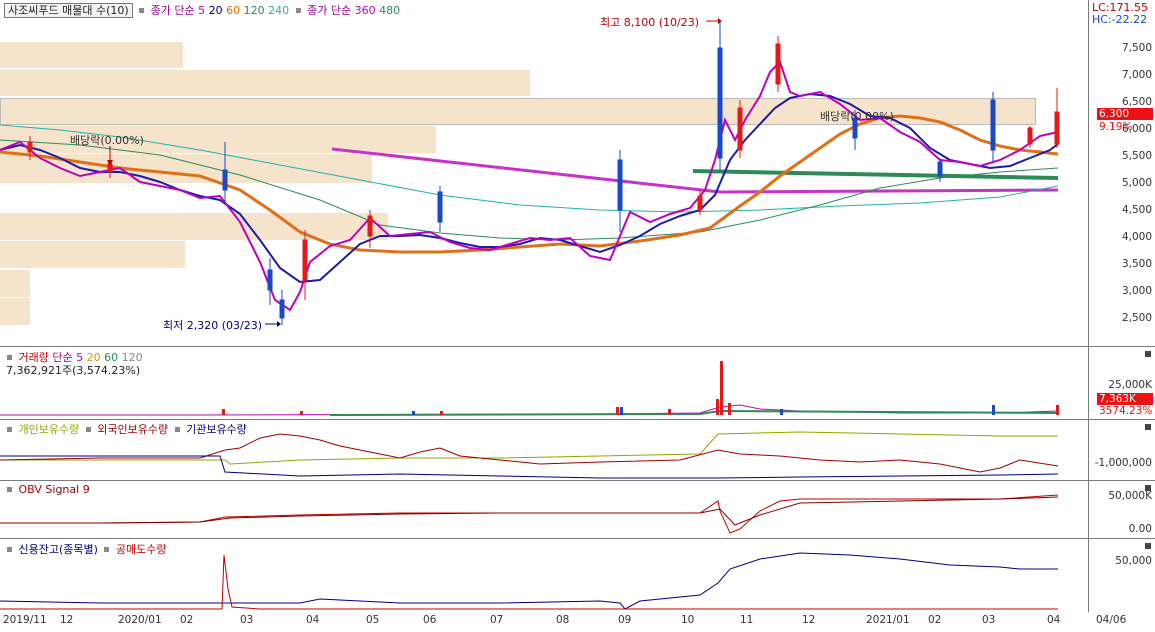  What do you see at coordinates (1136, 264) in the screenshot?
I see `price-tick: 3,500` at bounding box center [1136, 264].